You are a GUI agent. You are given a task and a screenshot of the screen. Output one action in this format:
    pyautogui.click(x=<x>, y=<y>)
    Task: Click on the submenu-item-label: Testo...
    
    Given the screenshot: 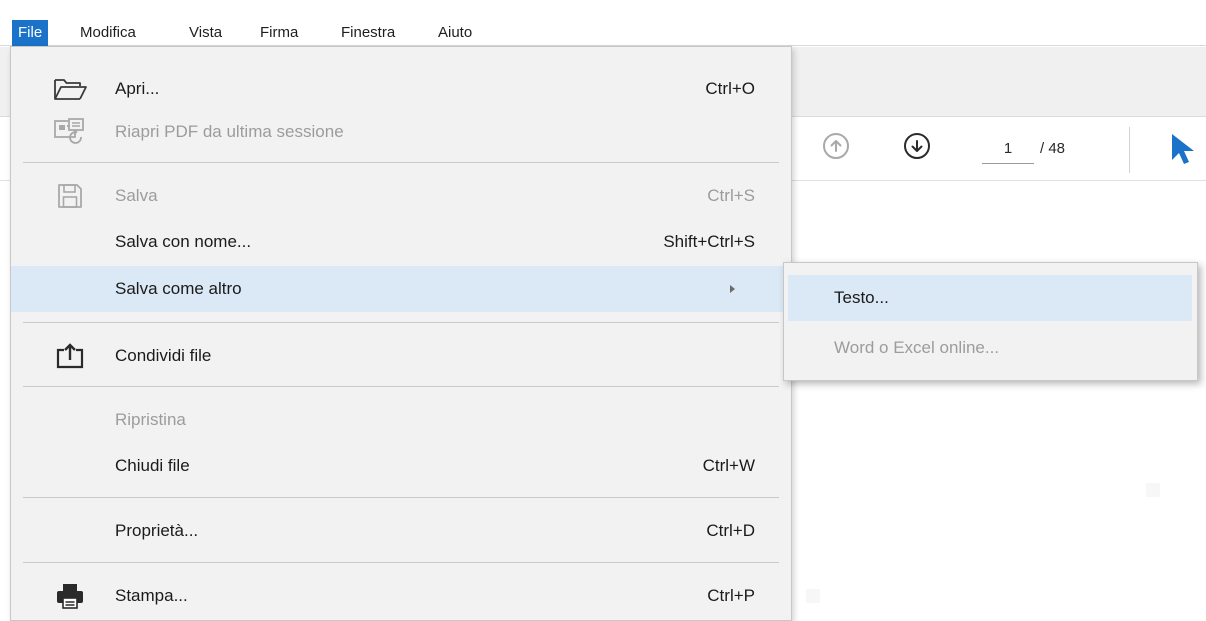 What is the action you would take?
    pyautogui.click(x=861, y=297)
    